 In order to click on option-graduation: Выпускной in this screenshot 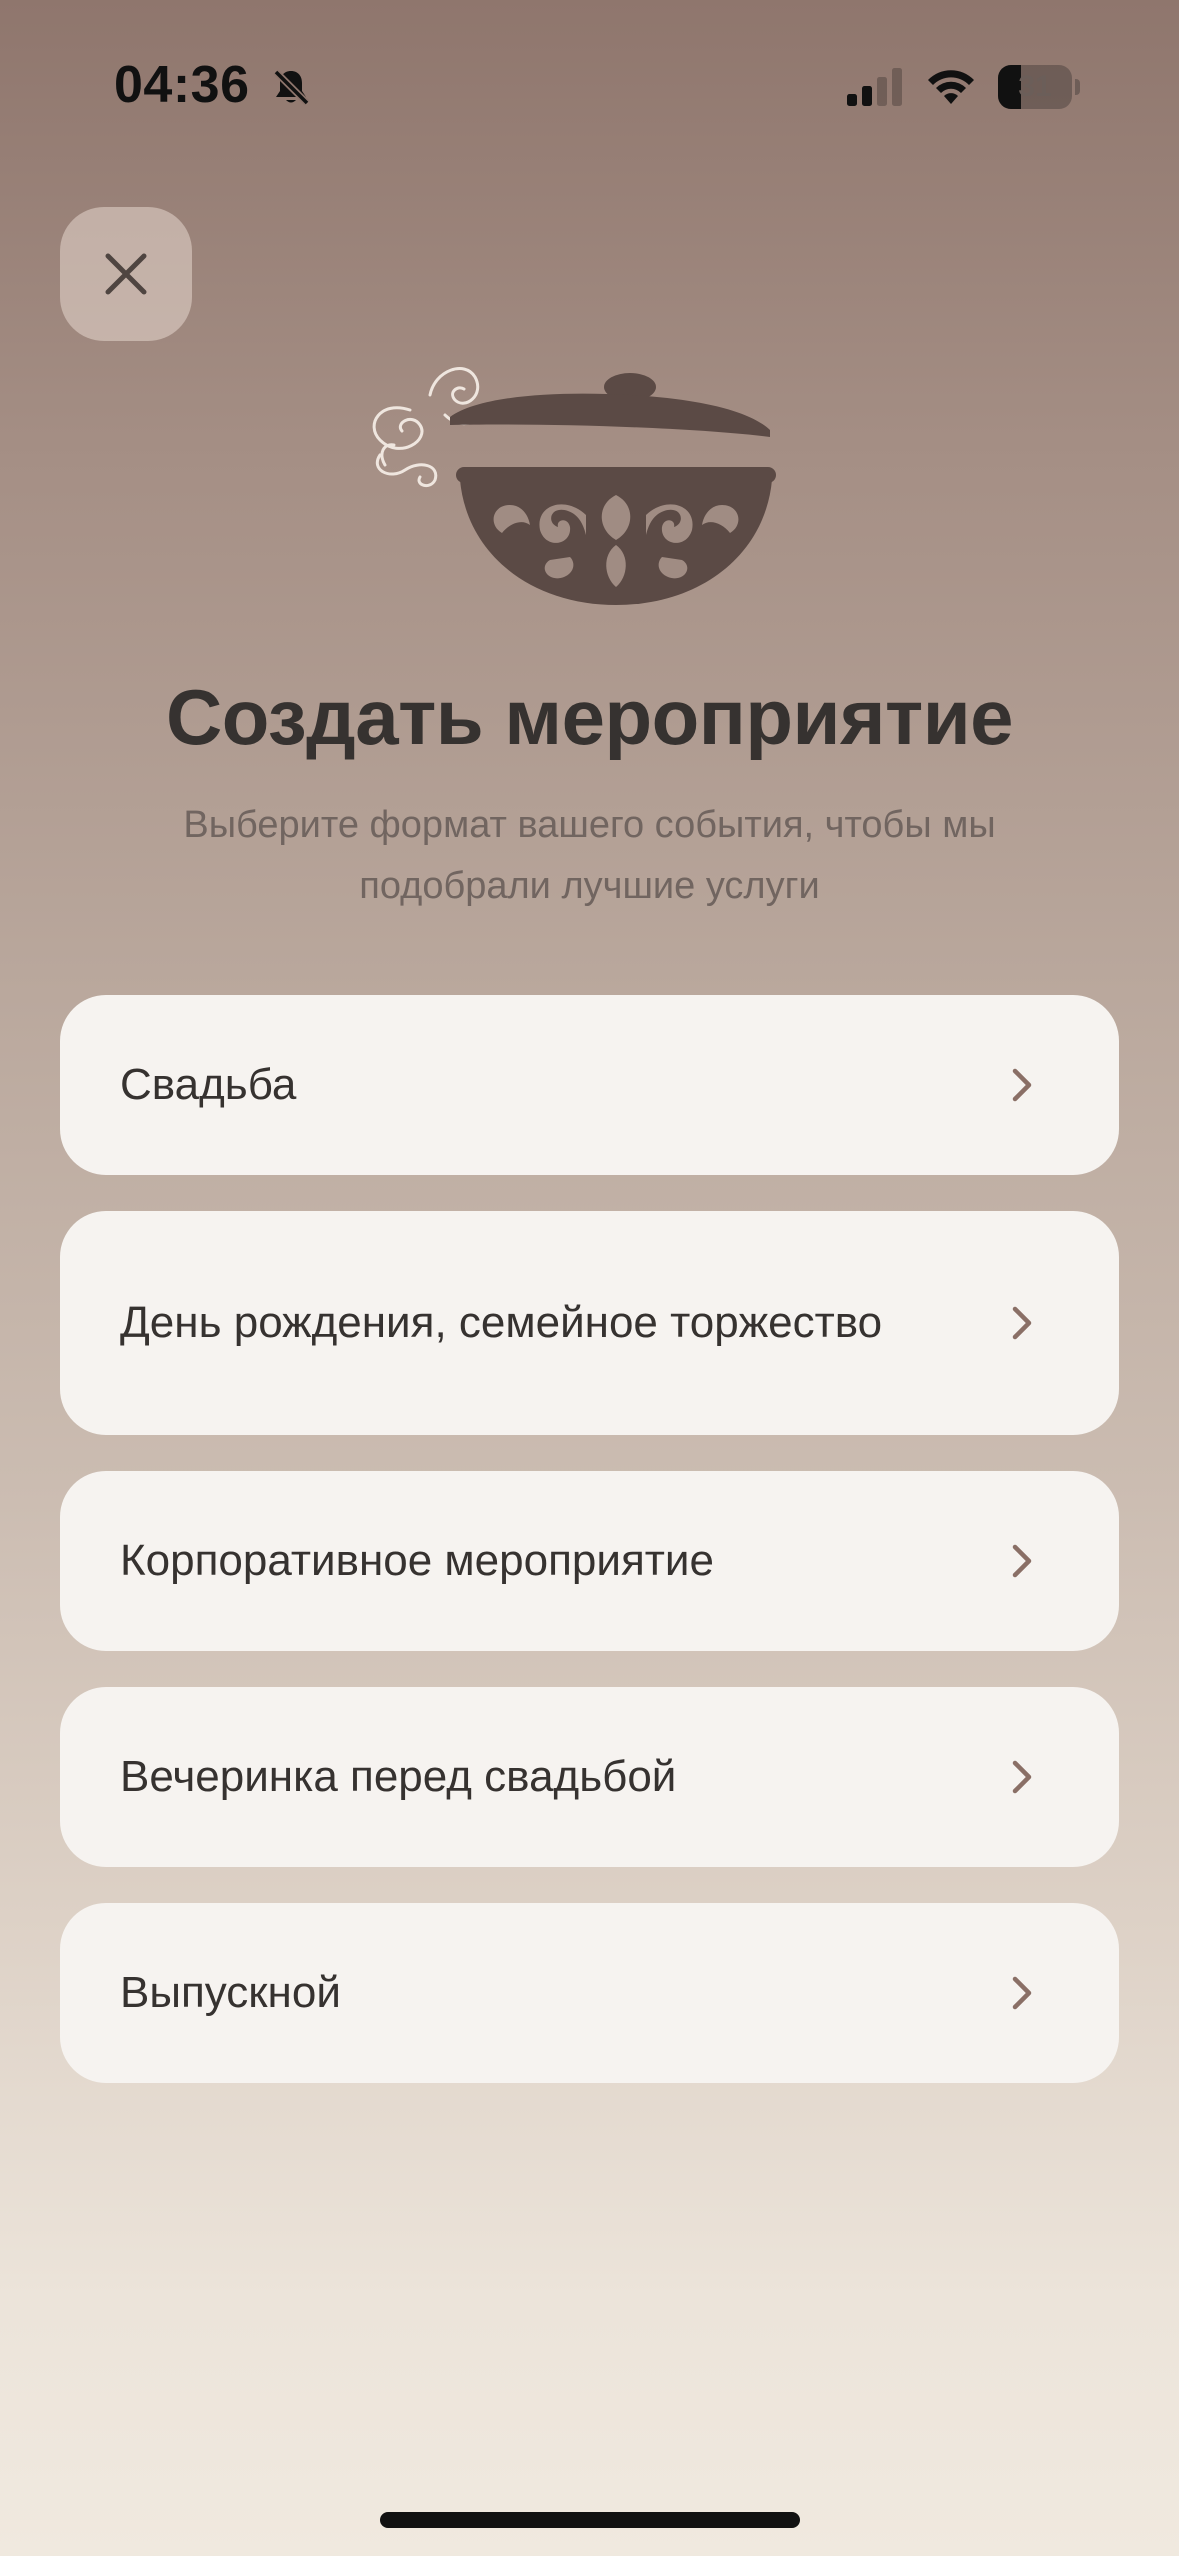, I will do `click(589, 1993)`.